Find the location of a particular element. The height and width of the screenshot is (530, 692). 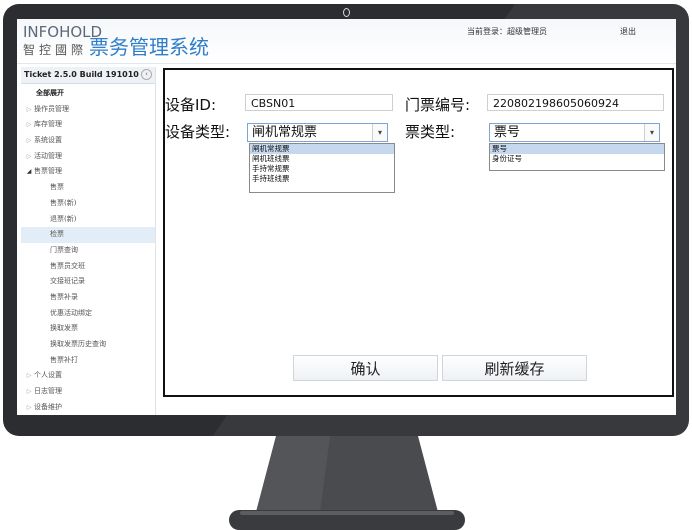

sidebar-item-label: 设备维护 is located at coordinates (48, 406).